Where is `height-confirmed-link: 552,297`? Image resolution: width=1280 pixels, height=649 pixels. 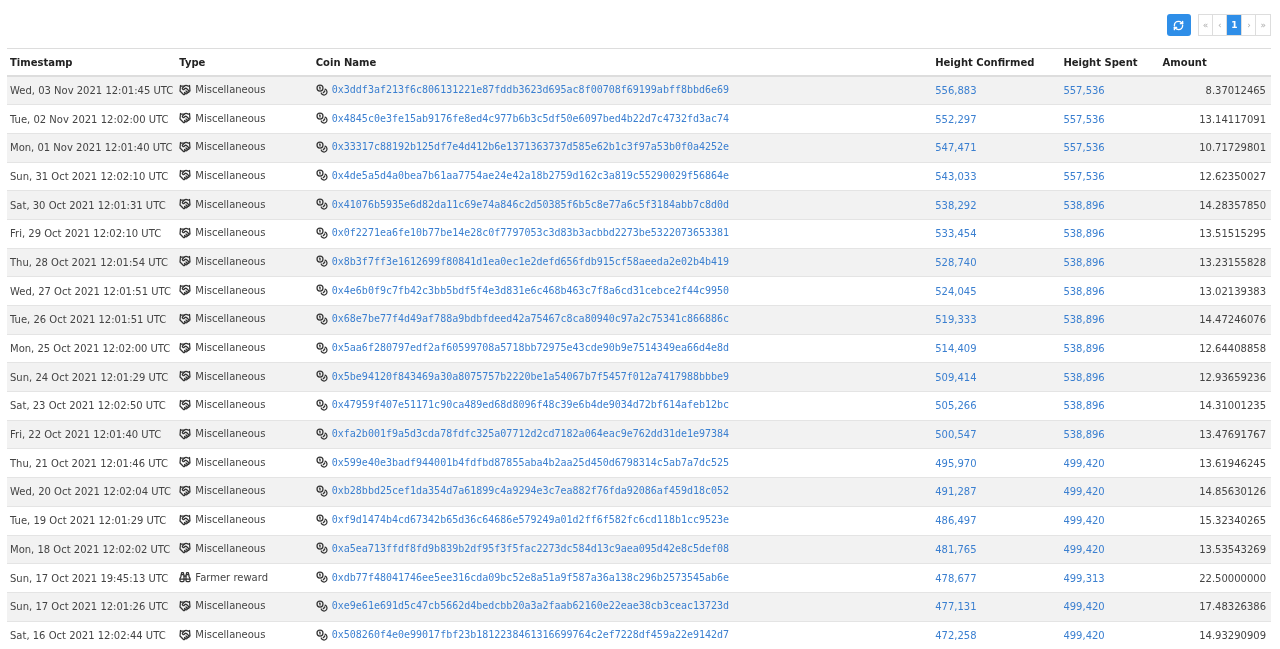
height-confirmed-link: 552,297 is located at coordinates (956, 119).